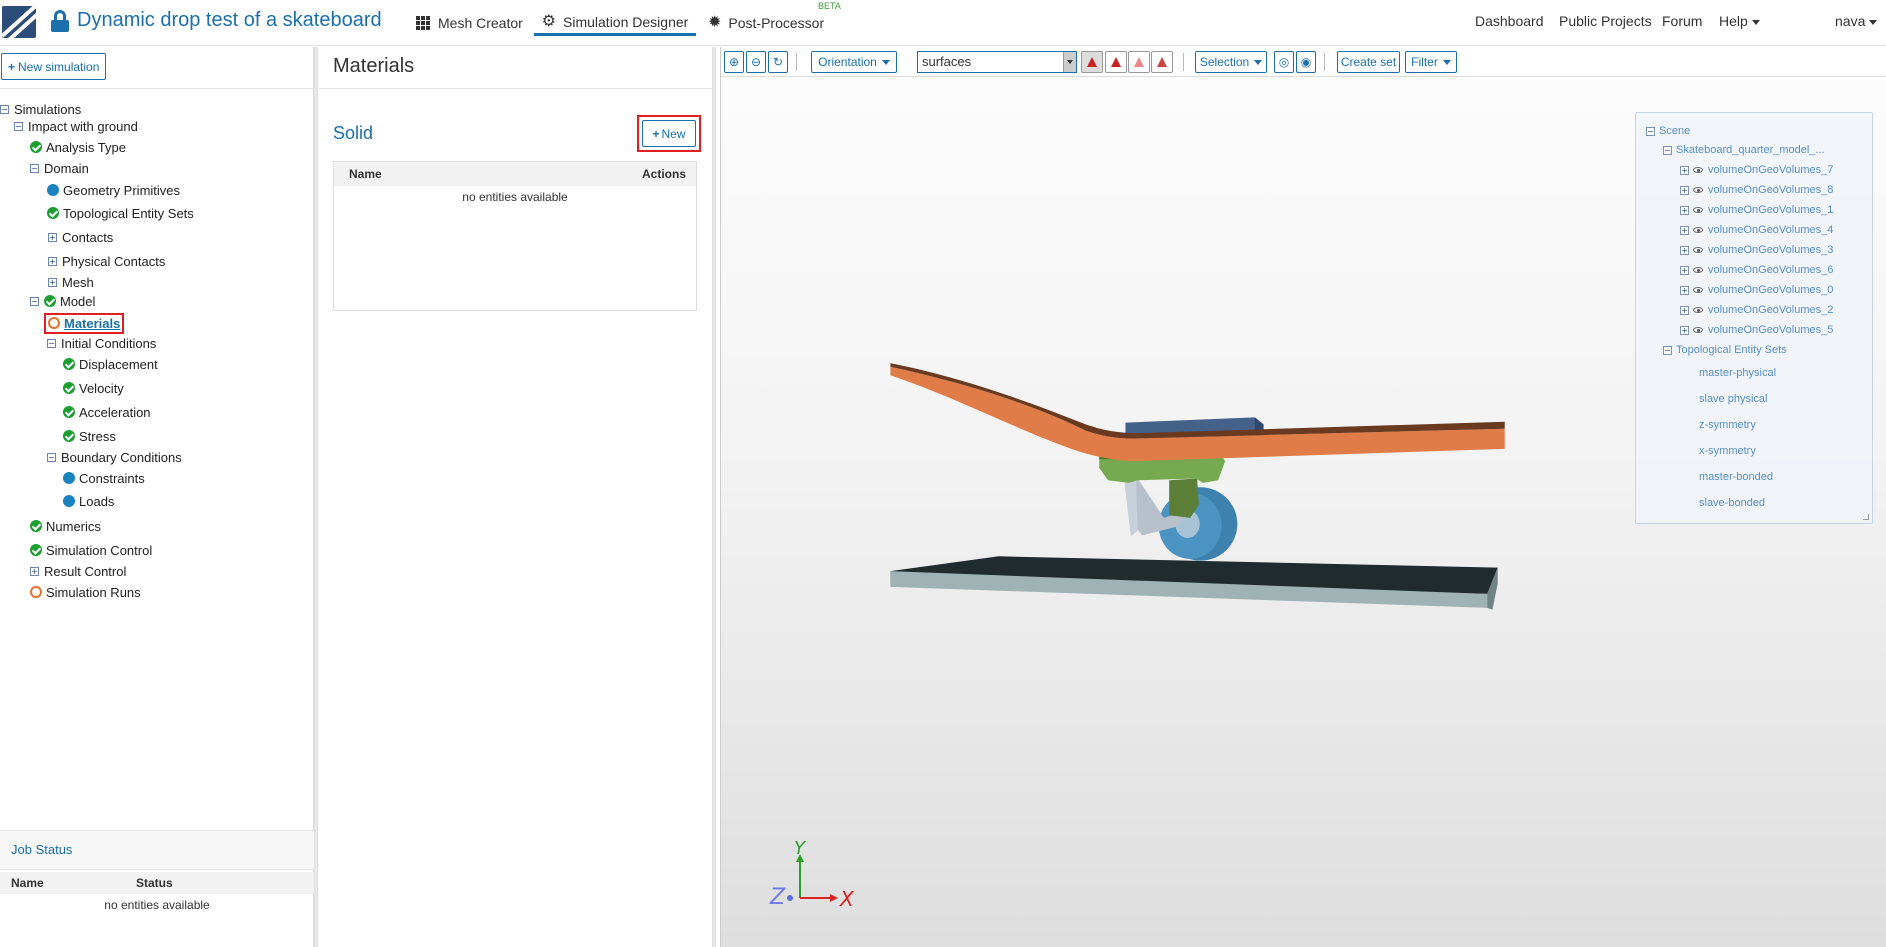  Describe the element at coordinates (91, 550) in the screenshot. I see `tree-item-simulation-control: Simulation Control` at that location.